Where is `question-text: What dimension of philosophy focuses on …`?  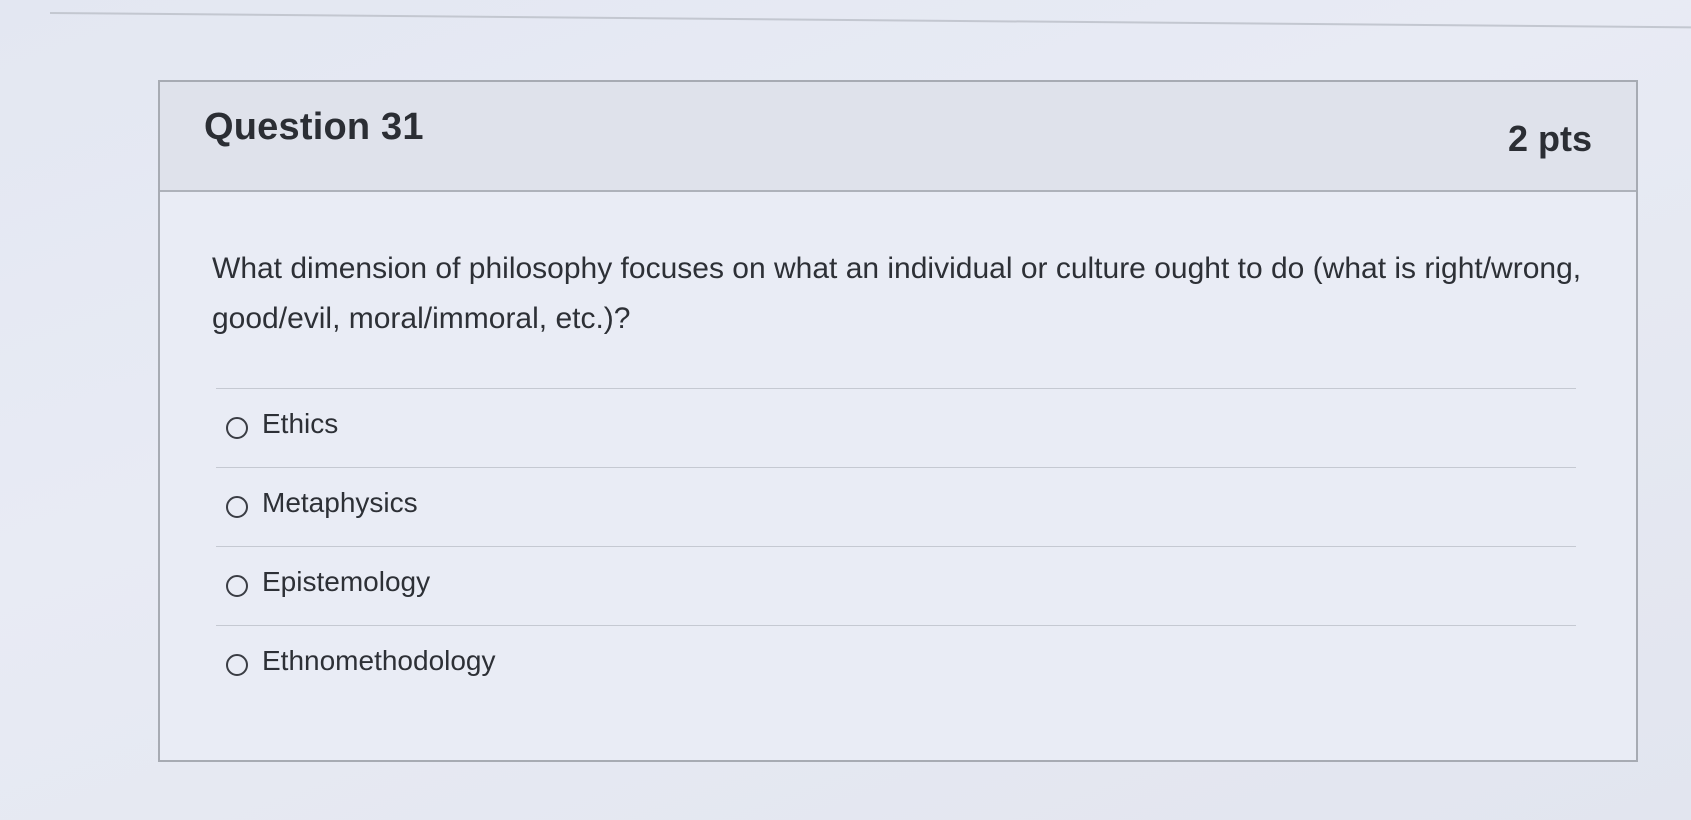 question-text: What dimension of philosophy focuses on … is located at coordinates (897, 293).